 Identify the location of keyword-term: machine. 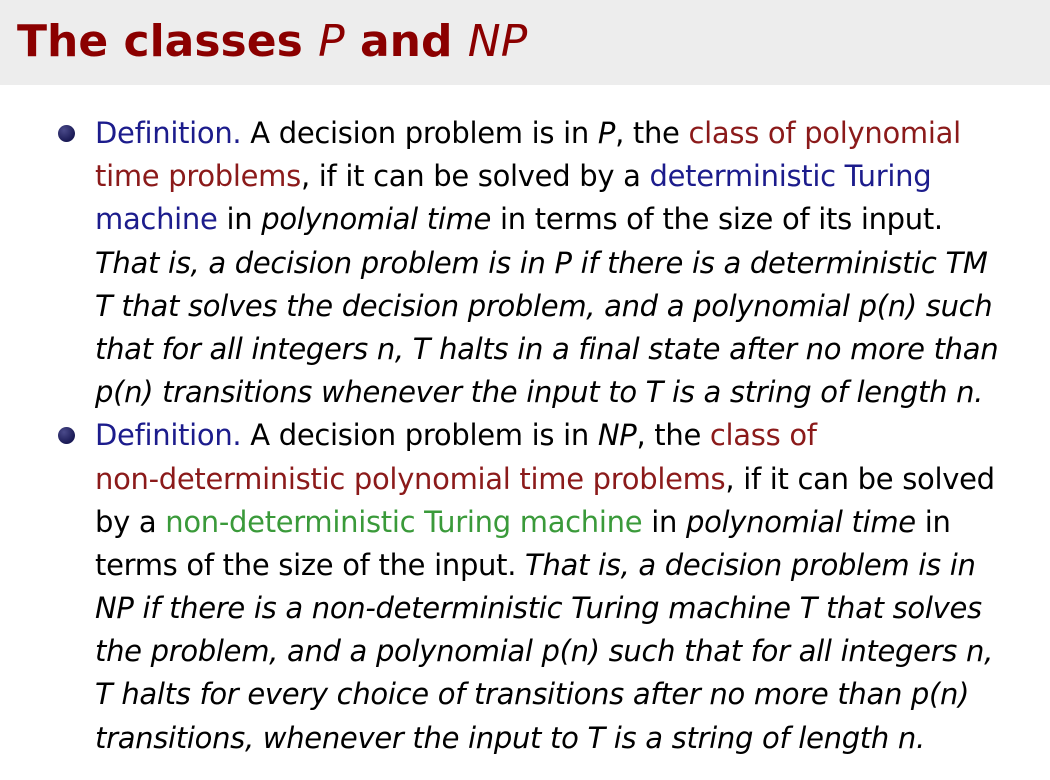
(156, 219).